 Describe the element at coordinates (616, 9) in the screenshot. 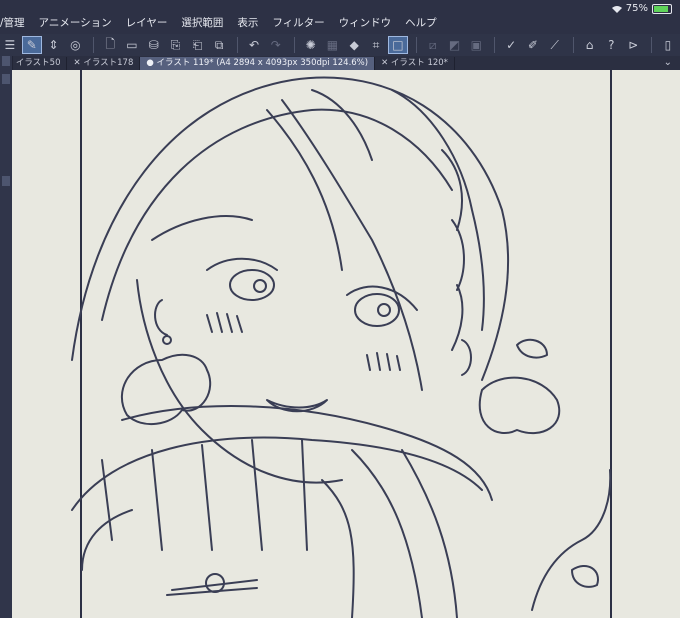

I see `wifi-icon` at that location.